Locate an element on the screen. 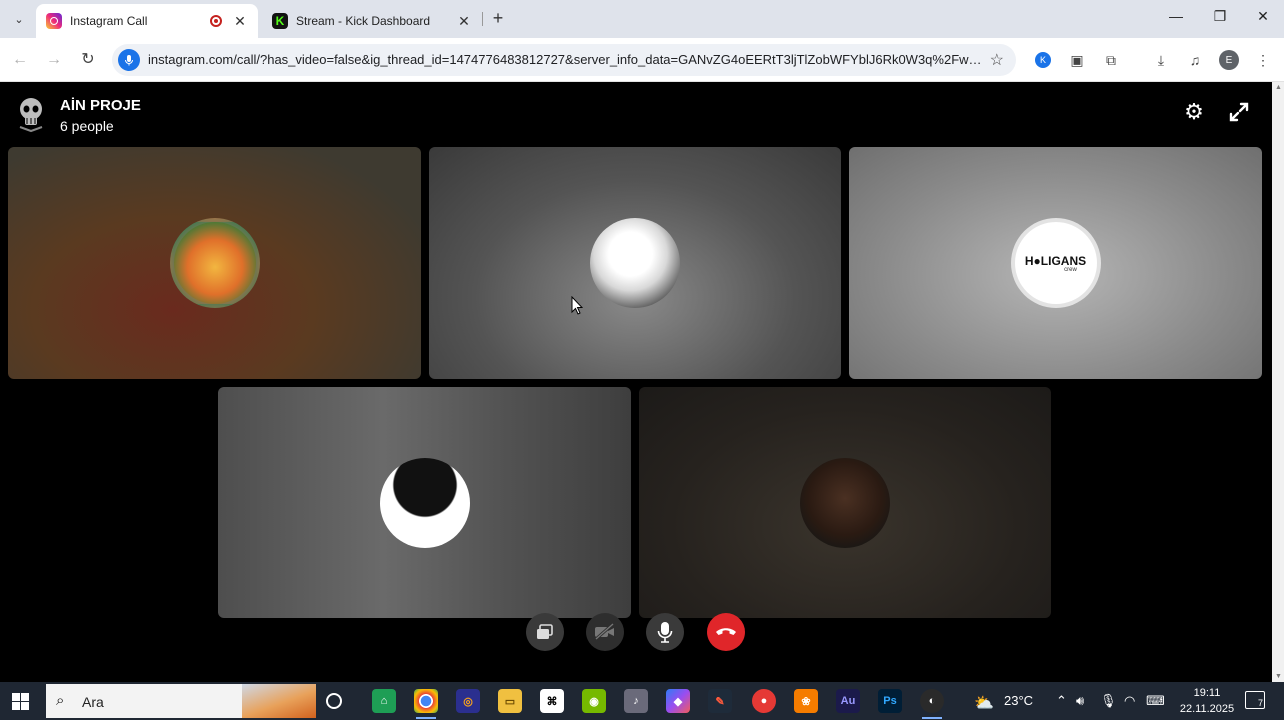  group-name: AİN PROJE is located at coordinates (100, 105).